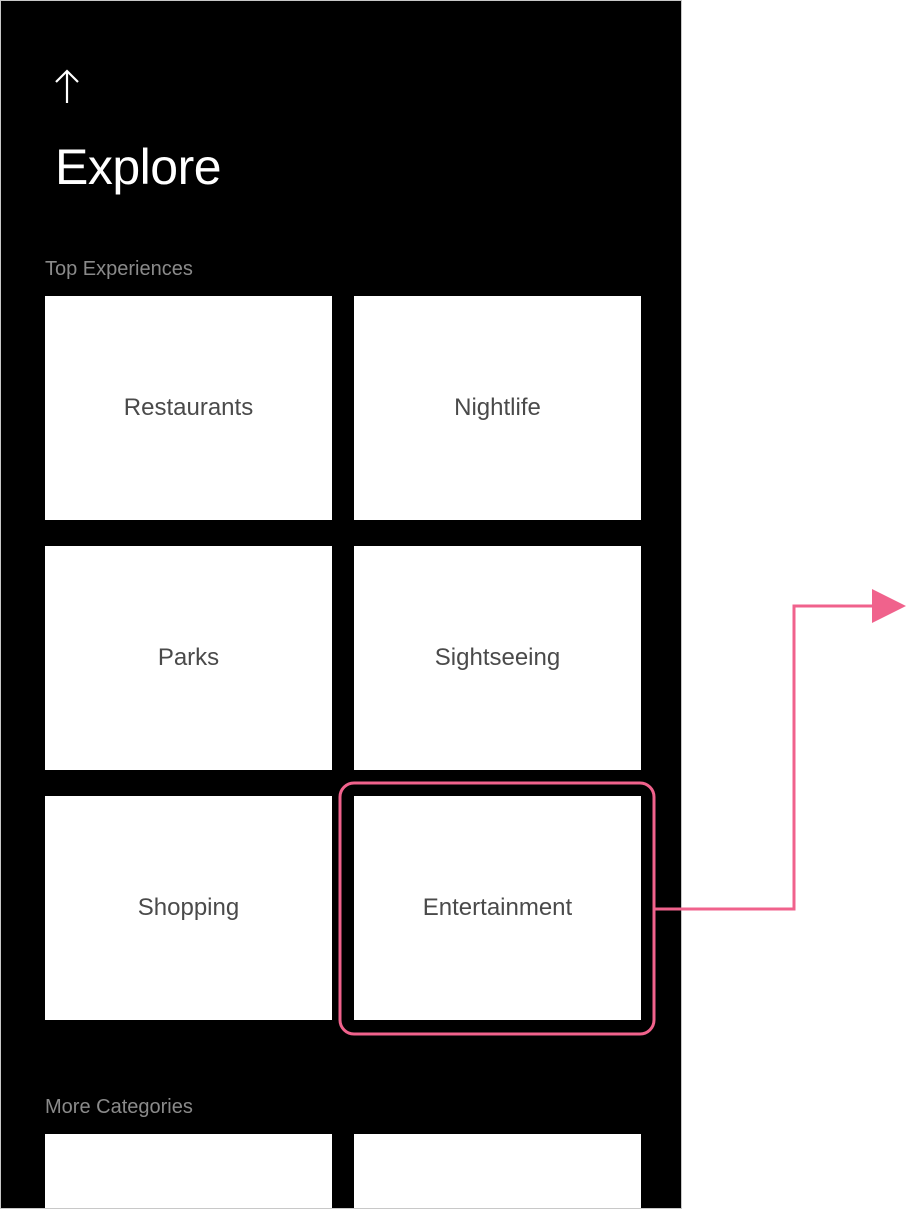  What do you see at coordinates (138, 167) in the screenshot?
I see `page-title: Explore` at bounding box center [138, 167].